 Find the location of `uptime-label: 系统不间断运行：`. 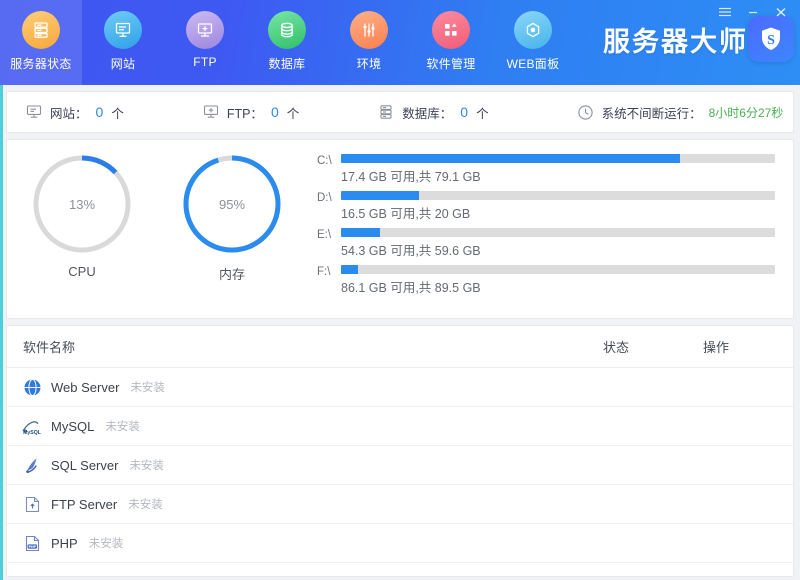

uptime-label: 系统不间断运行： is located at coordinates (651, 113).